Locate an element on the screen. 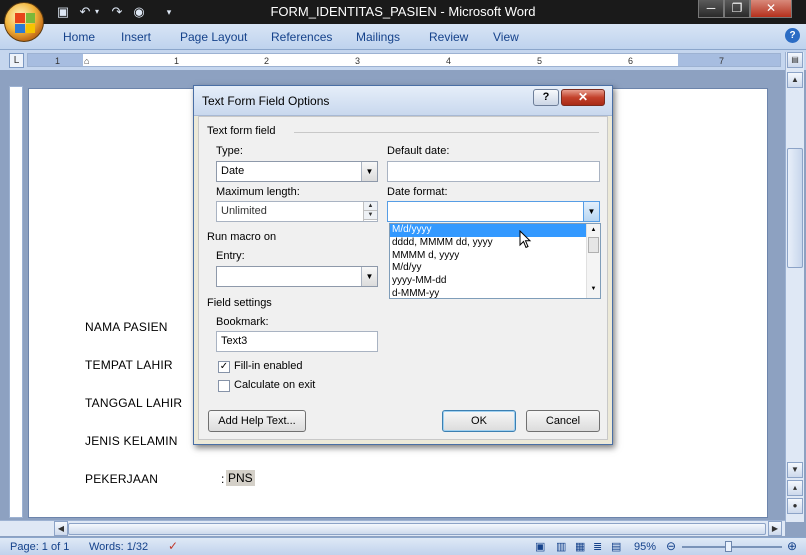 This screenshot has width=806, height=555. browse-object-icon: ● is located at coordinates (795, 506).